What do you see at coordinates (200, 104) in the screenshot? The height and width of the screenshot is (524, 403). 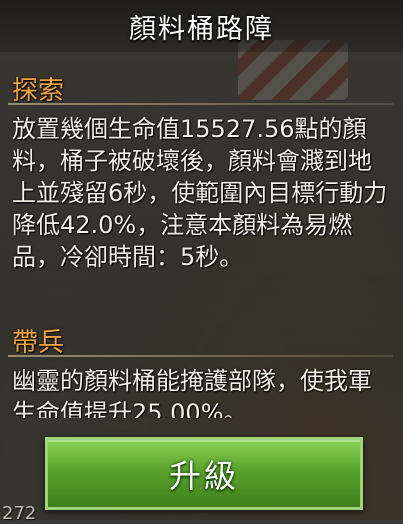 I see `explore-divider` at bounding box center [200, 104].